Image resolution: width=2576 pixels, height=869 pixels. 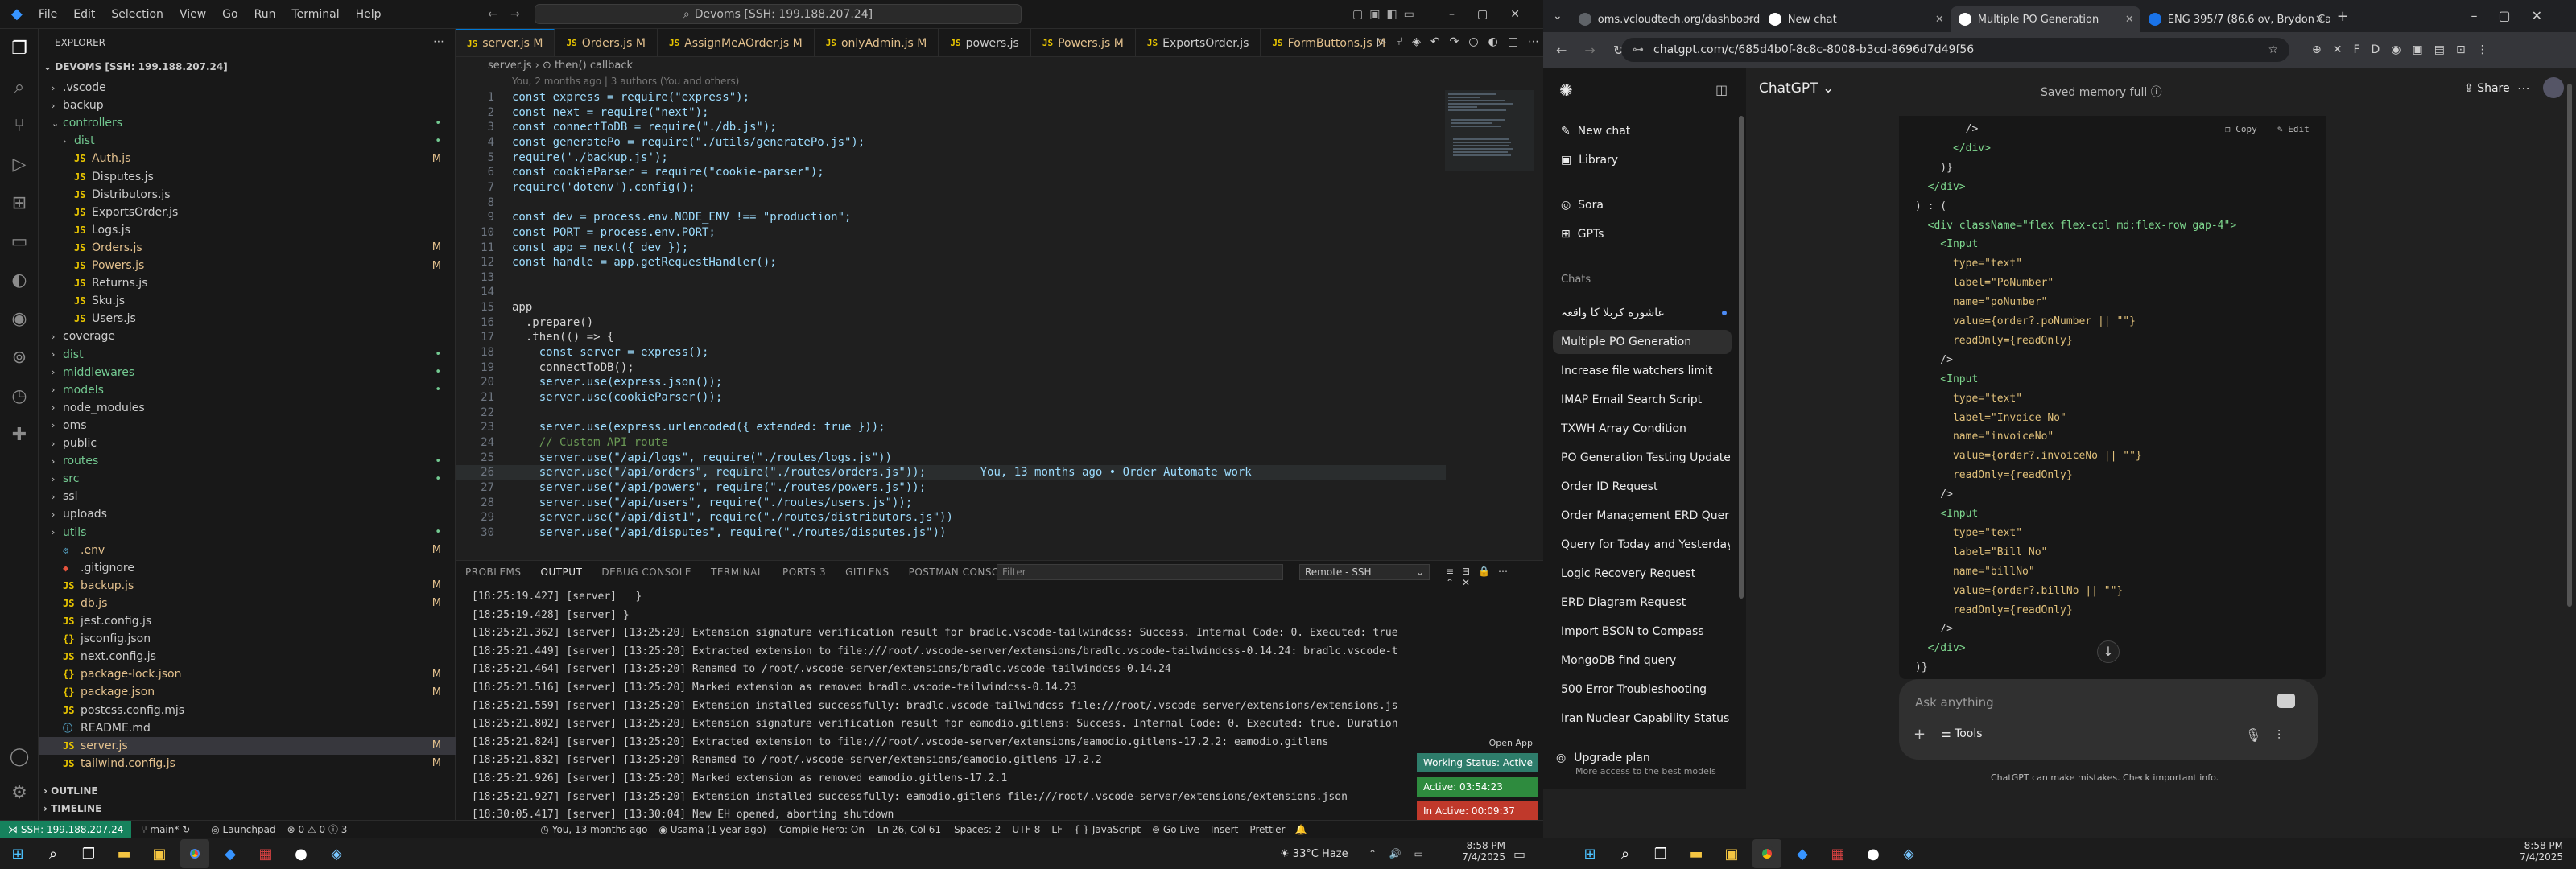 I want to click on panel-tab: PROBLEMS, so click(x=493, y=572).